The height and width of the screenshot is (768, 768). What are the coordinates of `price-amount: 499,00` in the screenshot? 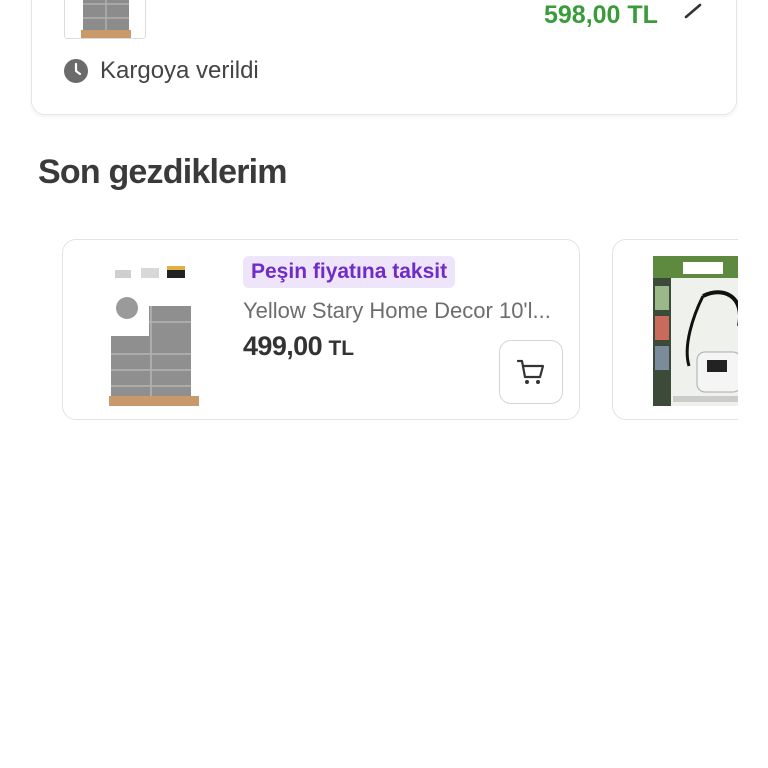 It's located at (283, 346).